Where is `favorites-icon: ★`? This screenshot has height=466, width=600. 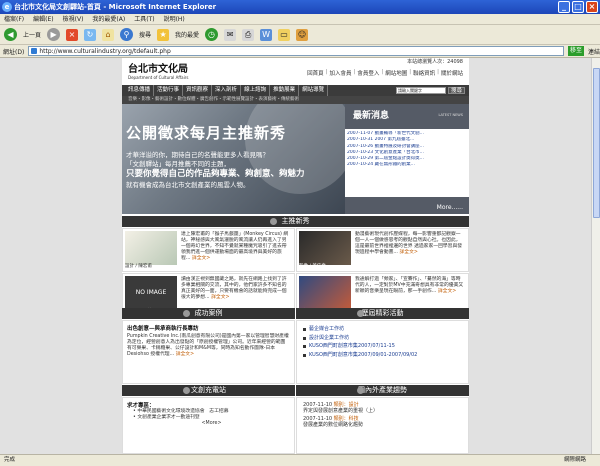 favorites-icon: ★ is located at coordinates (163, 34).